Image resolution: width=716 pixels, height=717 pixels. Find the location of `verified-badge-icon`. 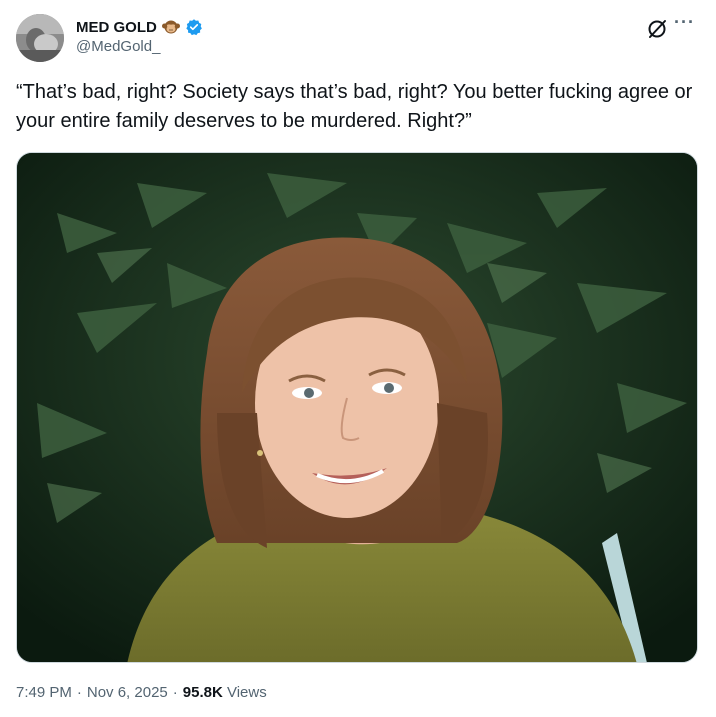

verified-badge-icon is located at coordinates (194, 27).